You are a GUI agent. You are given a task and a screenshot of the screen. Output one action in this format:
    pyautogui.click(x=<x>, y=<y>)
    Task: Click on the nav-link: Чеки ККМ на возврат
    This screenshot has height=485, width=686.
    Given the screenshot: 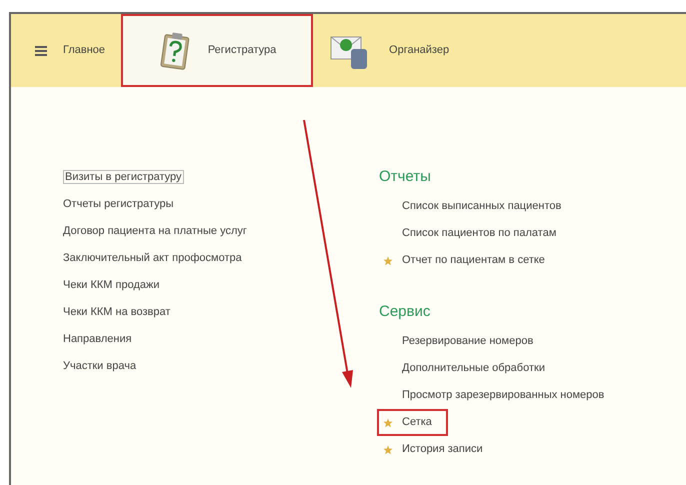 What is the action you would take?
    pyautogui.click(x=116, y=313)
    